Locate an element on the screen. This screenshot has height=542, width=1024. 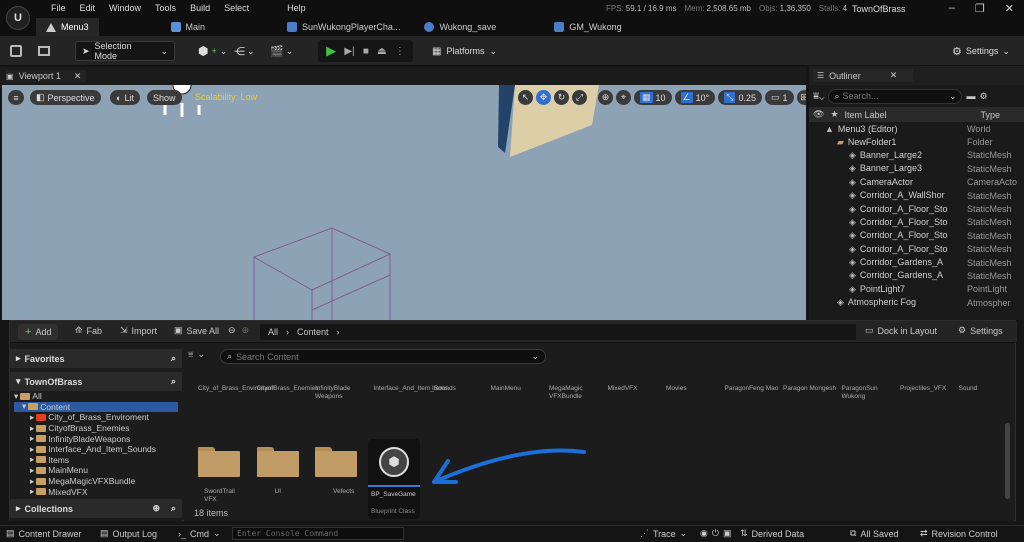
tab-main: Main is located at coordinates (188, 27).